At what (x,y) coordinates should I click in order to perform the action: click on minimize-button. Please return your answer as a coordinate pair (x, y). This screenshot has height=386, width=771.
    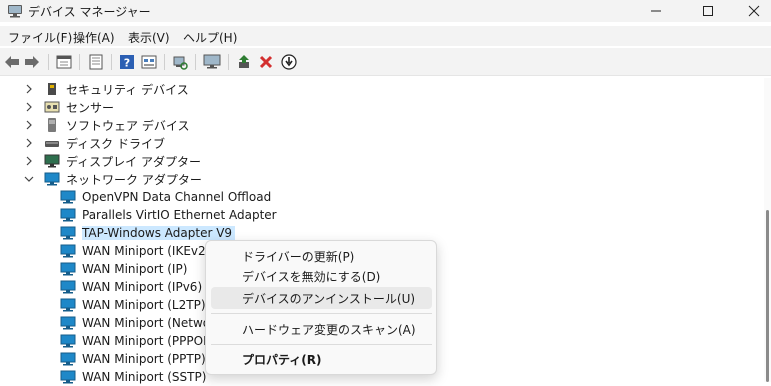
    Looking at the image, I should click on (656, 11).